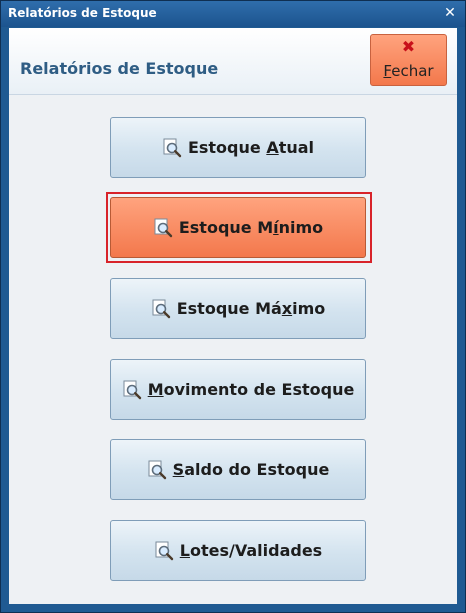 This screenshot has height=613, width=466. What do you see at coordinates (251, 550) in the screenshot?
I see `lotes-validades-label: Lotes/Validades` at bounding box center [251, 550].